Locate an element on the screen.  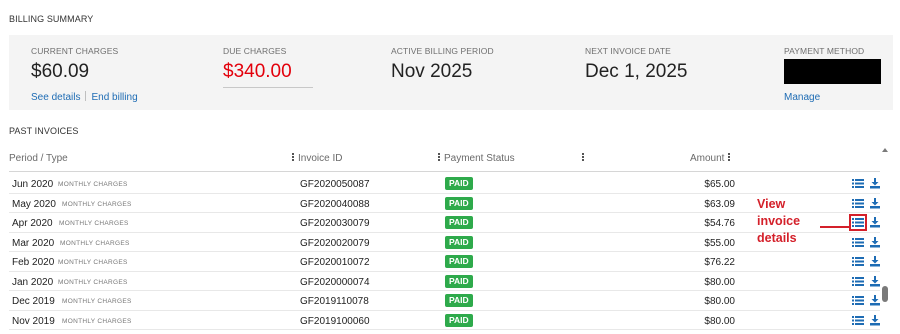
payment-method-links: Manage is located at coordinates (802, 96).